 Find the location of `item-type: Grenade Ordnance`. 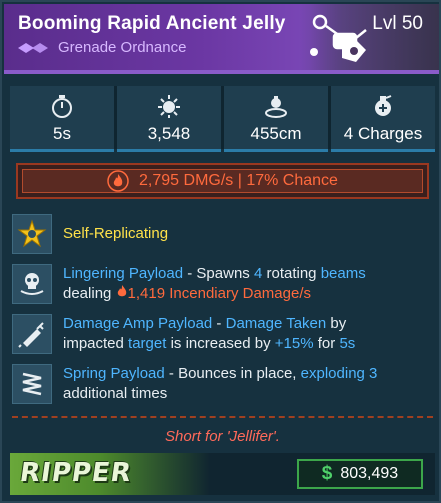

item-type: Grenade Ordnance is located at coordinates (122, 47).